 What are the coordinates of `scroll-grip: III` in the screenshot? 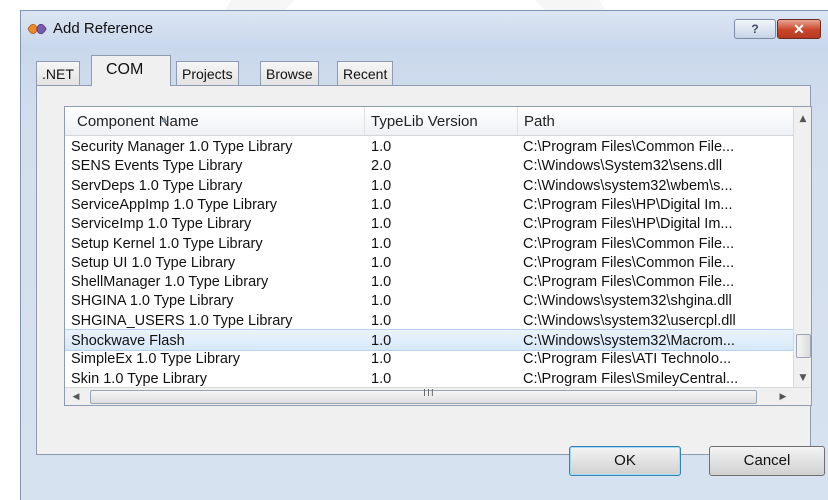 It's located at (429, 393).